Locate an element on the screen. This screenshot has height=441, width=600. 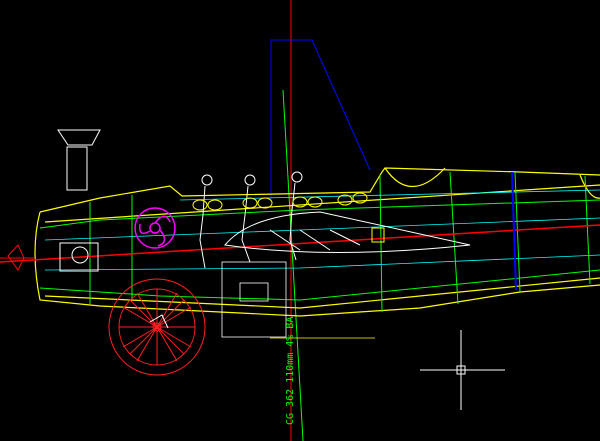
tail-fin is located at coordinates (320, 119).